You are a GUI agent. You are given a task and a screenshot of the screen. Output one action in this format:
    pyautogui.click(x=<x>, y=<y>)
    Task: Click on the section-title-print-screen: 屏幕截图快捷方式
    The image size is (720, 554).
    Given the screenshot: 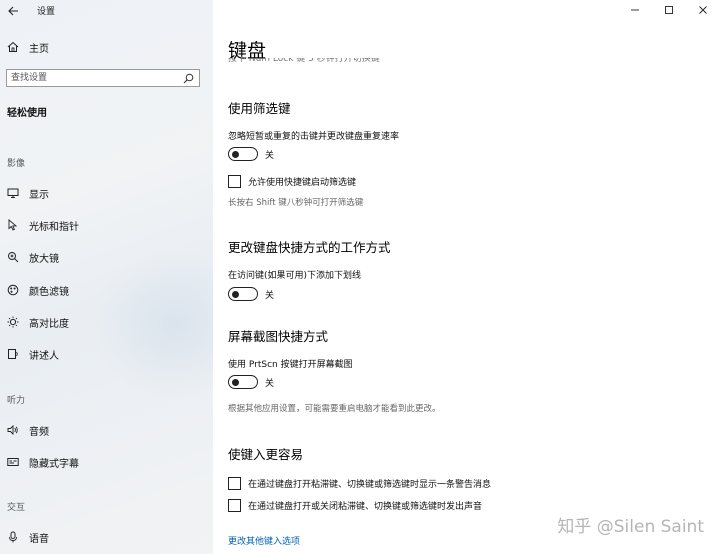 What is the action you would take?
    pyautogui.click(x=278, y=336)
    